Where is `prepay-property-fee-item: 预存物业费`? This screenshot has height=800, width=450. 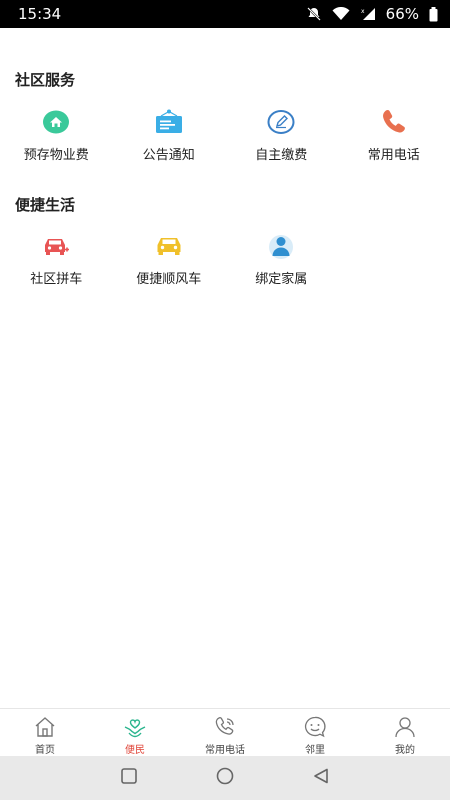 prepay-property-fee-item: 预存物业费 is located at coordinates (56, 135).